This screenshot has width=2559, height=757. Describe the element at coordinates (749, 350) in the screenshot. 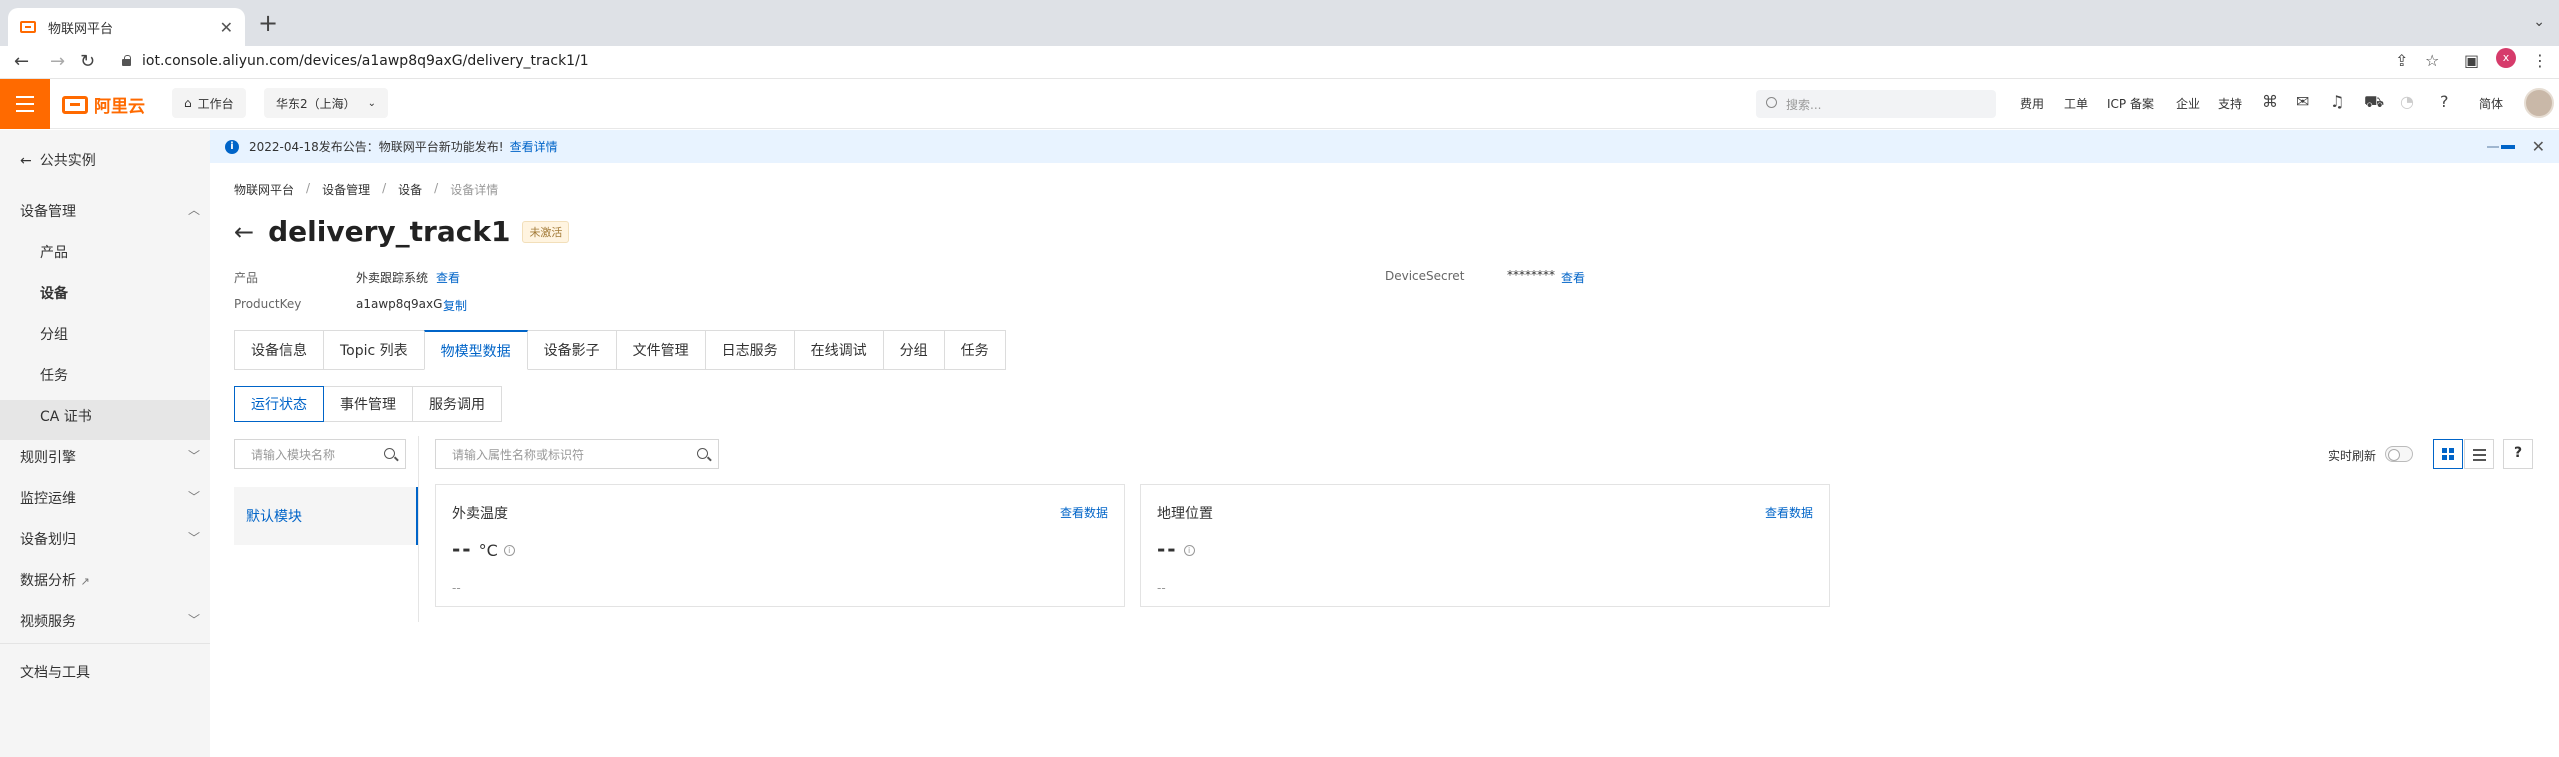

I see `tab-log-service: 日志服务` at that location.